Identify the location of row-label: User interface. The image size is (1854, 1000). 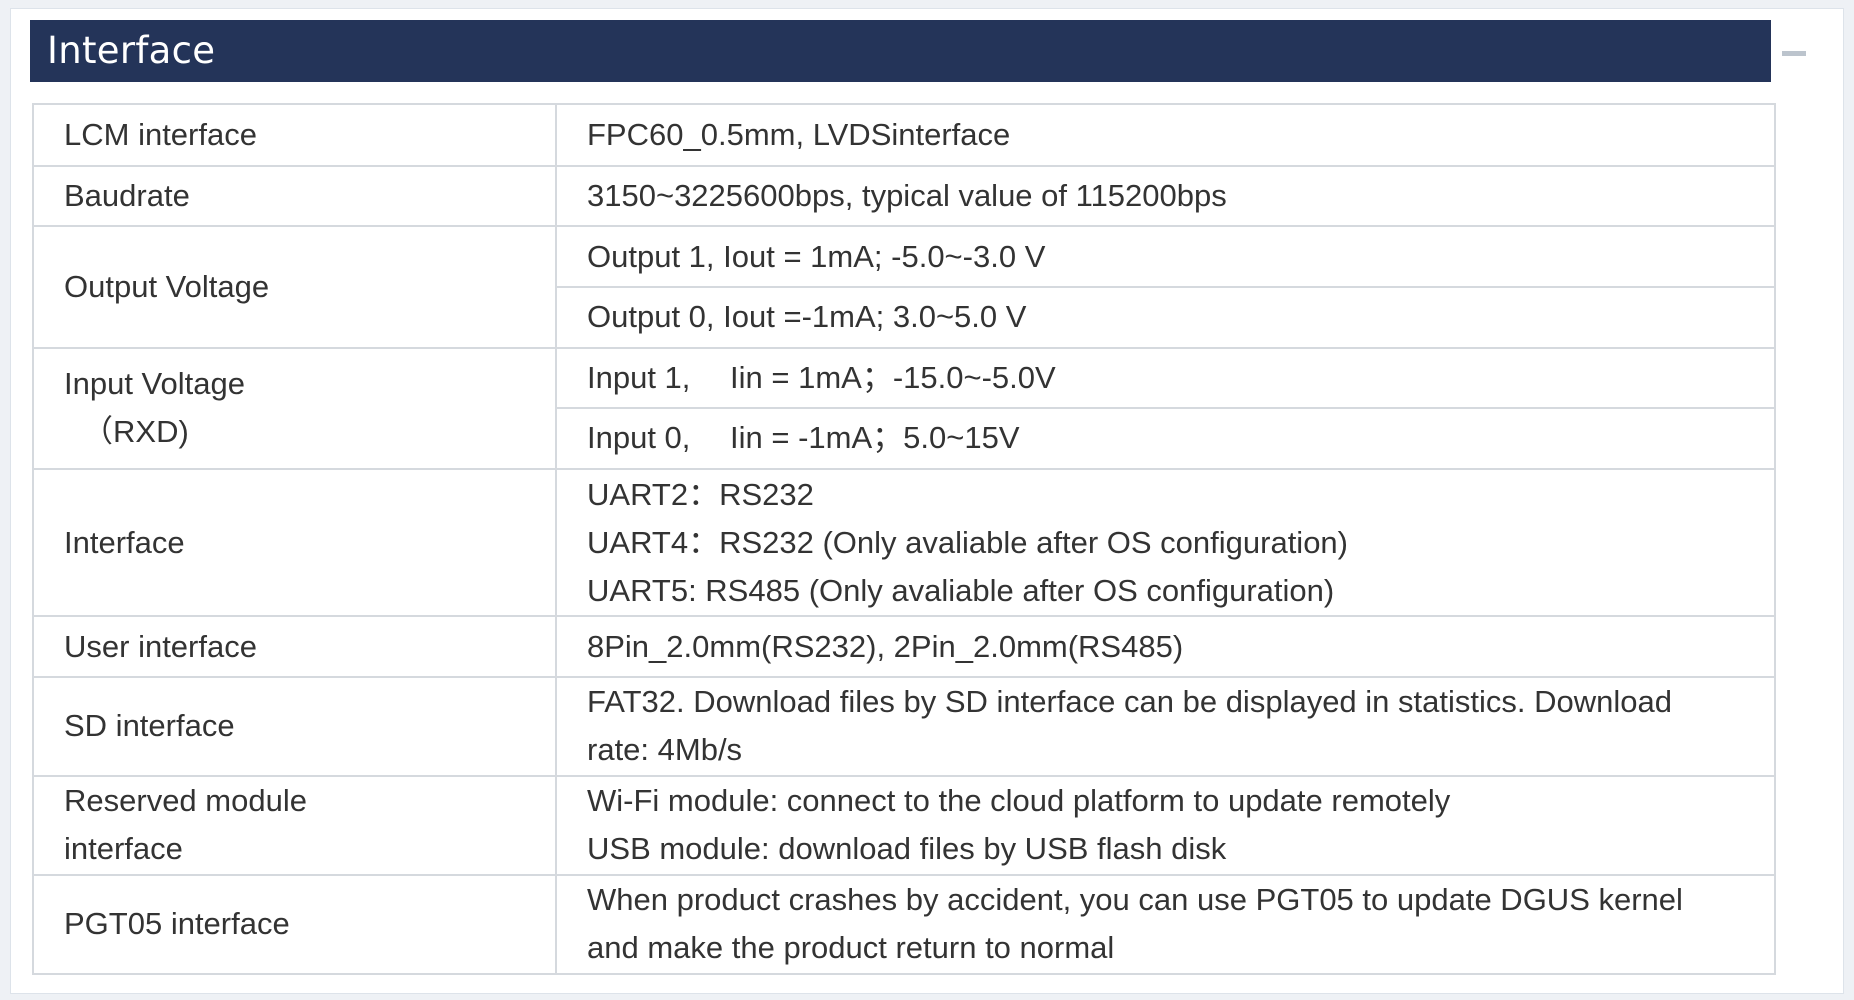
(294, 646).